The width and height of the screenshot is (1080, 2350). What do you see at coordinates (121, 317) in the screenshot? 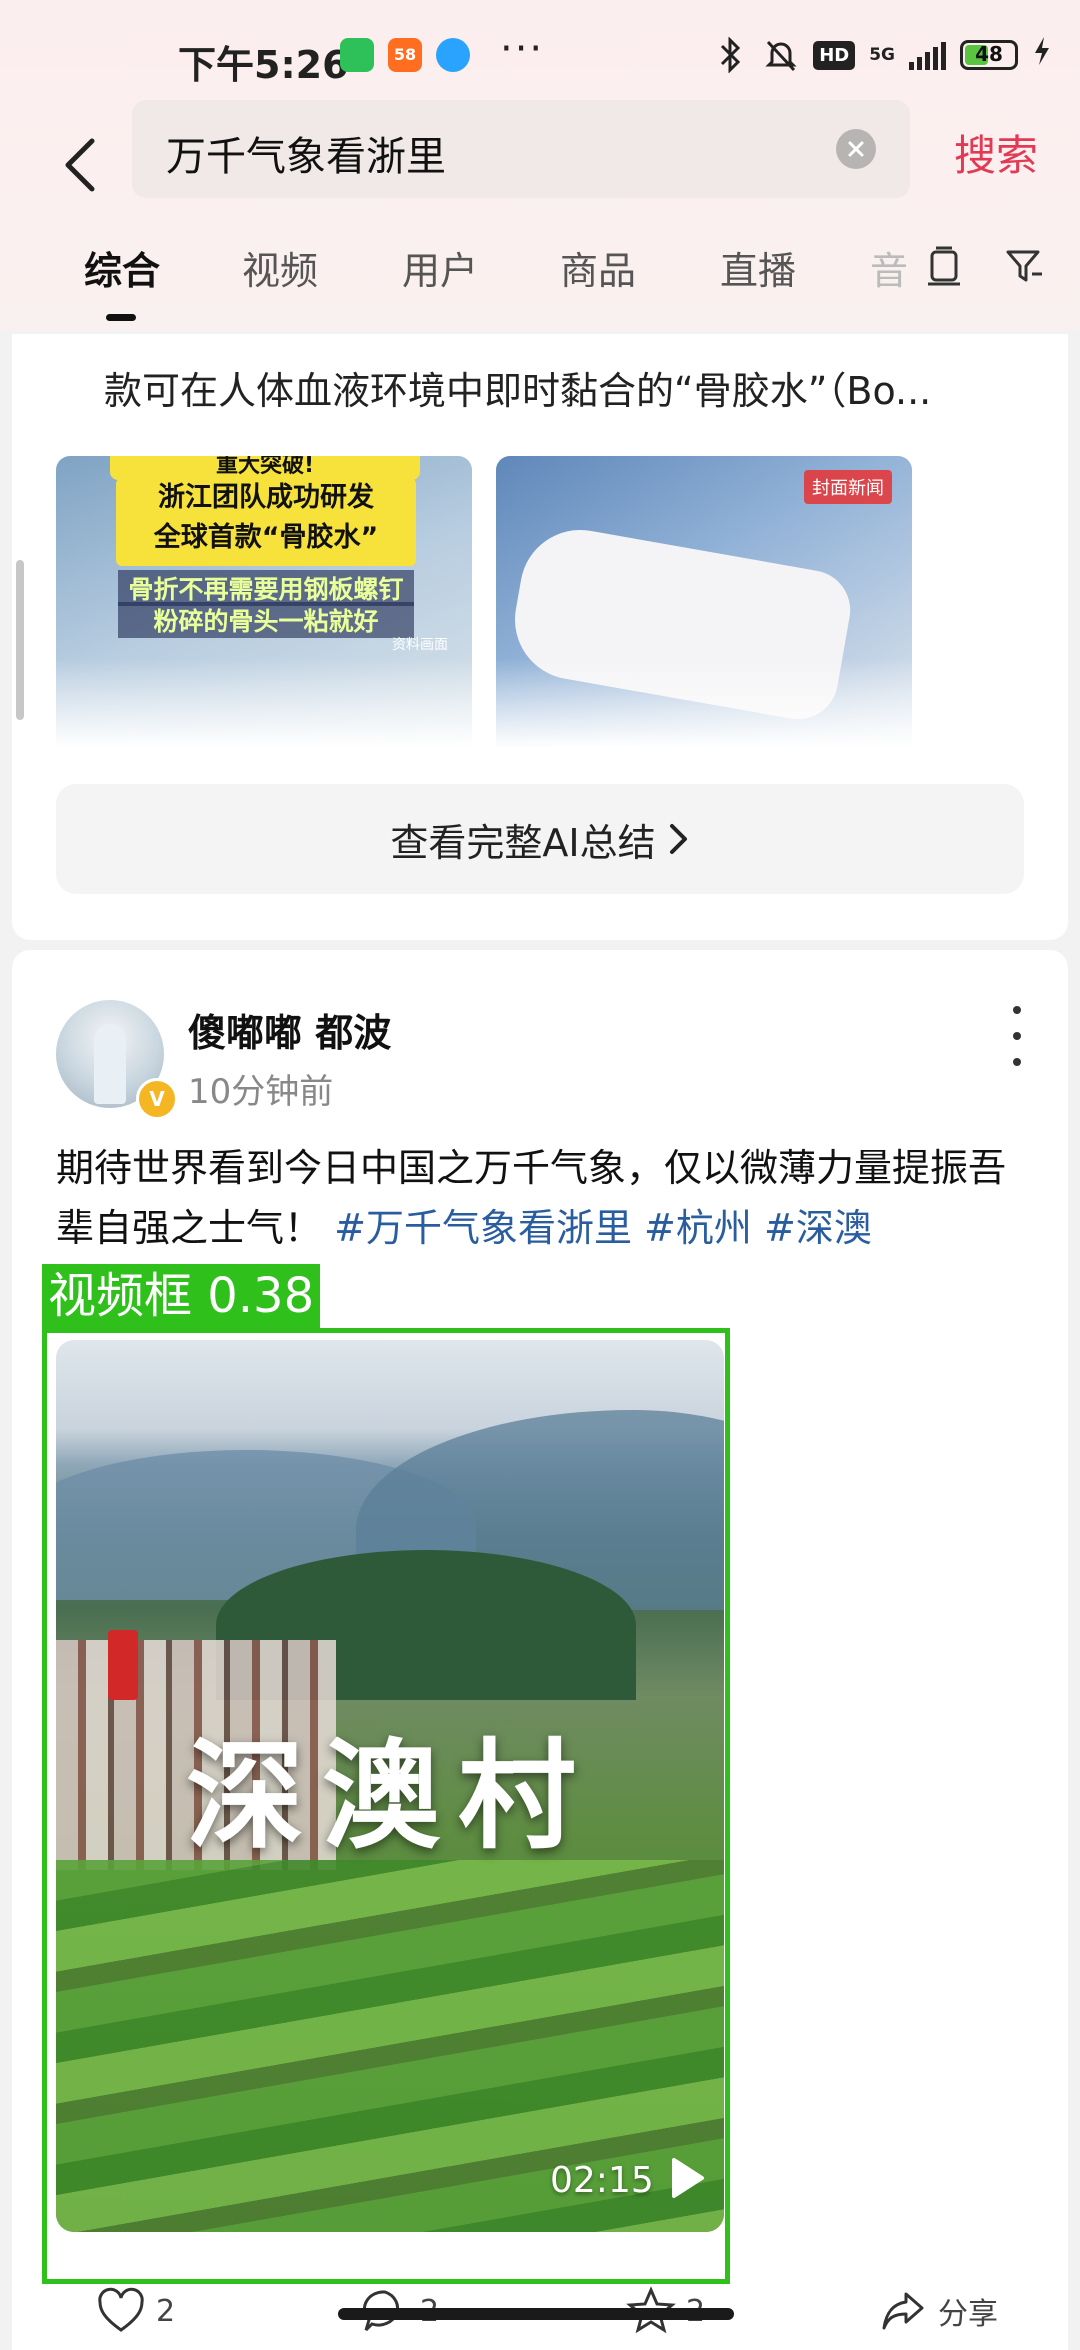
I see `active-tab-indicator` at bounding box center [121, 317].